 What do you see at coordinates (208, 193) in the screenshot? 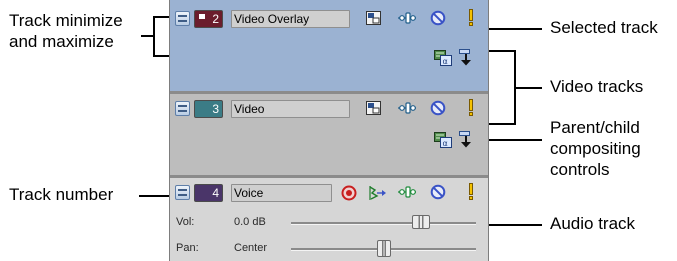
I see `track-number-badge: 4` at bounding box center [208, 193].